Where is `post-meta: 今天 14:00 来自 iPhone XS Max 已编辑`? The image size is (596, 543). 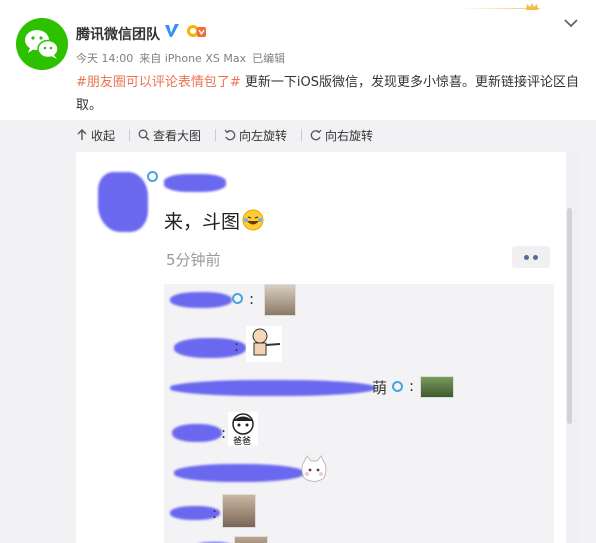
post-meta: 今天 14:00 来自 iPhone XS Max 已编辑 is located at coordinates (183, 58).